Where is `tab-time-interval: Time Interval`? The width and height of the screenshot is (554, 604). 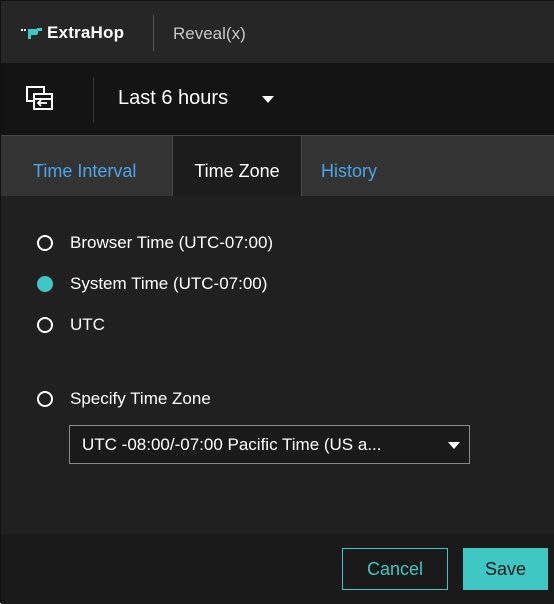 tab-time-interval: Time Interval is located at coordinates (84, 166).